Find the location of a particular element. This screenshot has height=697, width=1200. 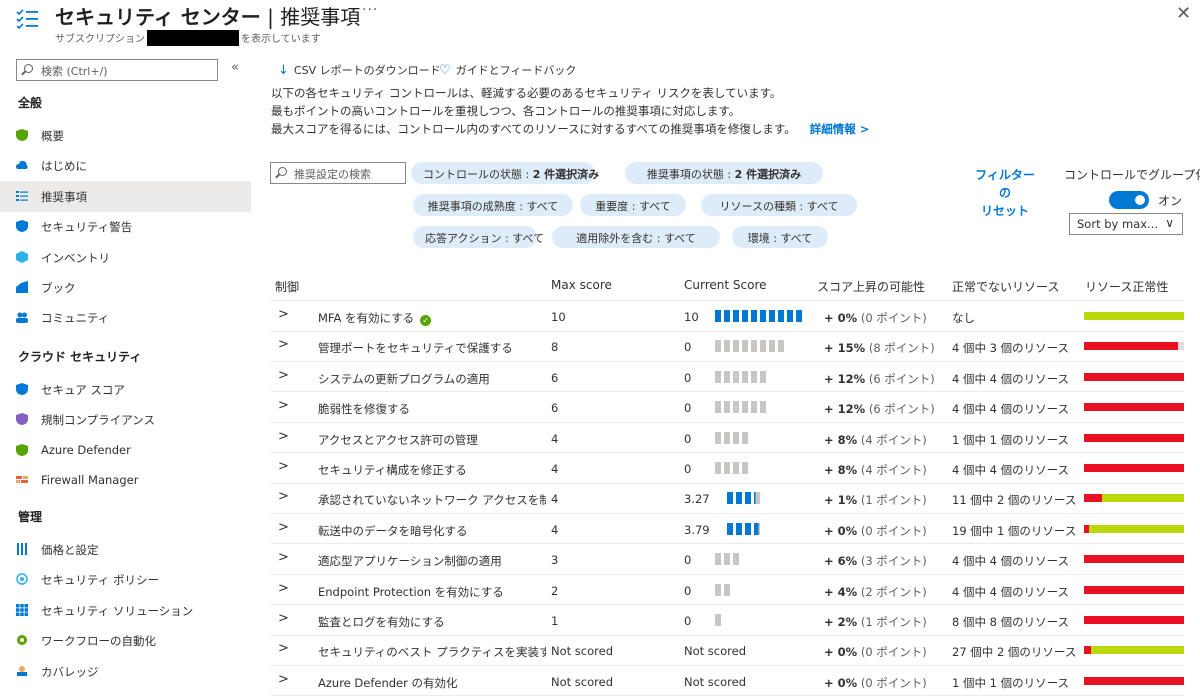

sidebar-item: コミュニティ is located at coordinates (125, 317).